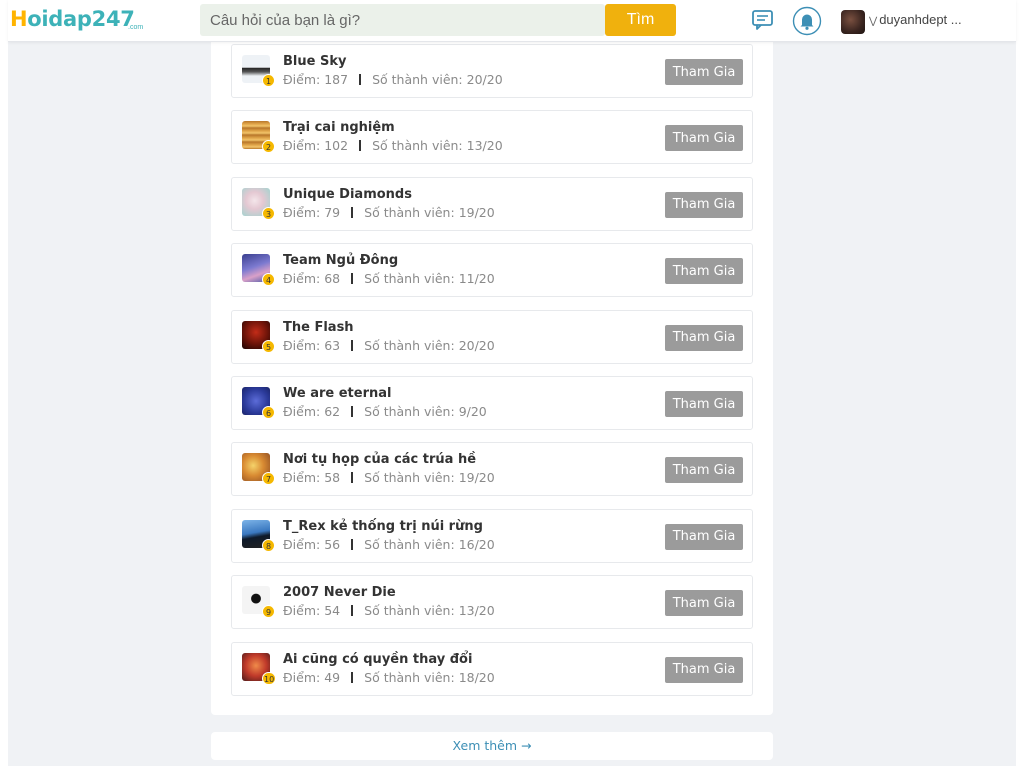  Describe the element at coordinates (492, 746) in the screenshot. I see `see-more-link: Xem thêm →` at that location.